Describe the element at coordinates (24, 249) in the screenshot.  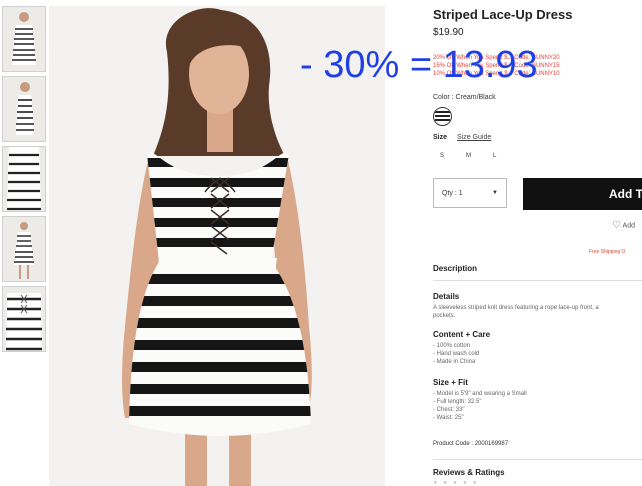
I see `thumbnail-full` at that location.